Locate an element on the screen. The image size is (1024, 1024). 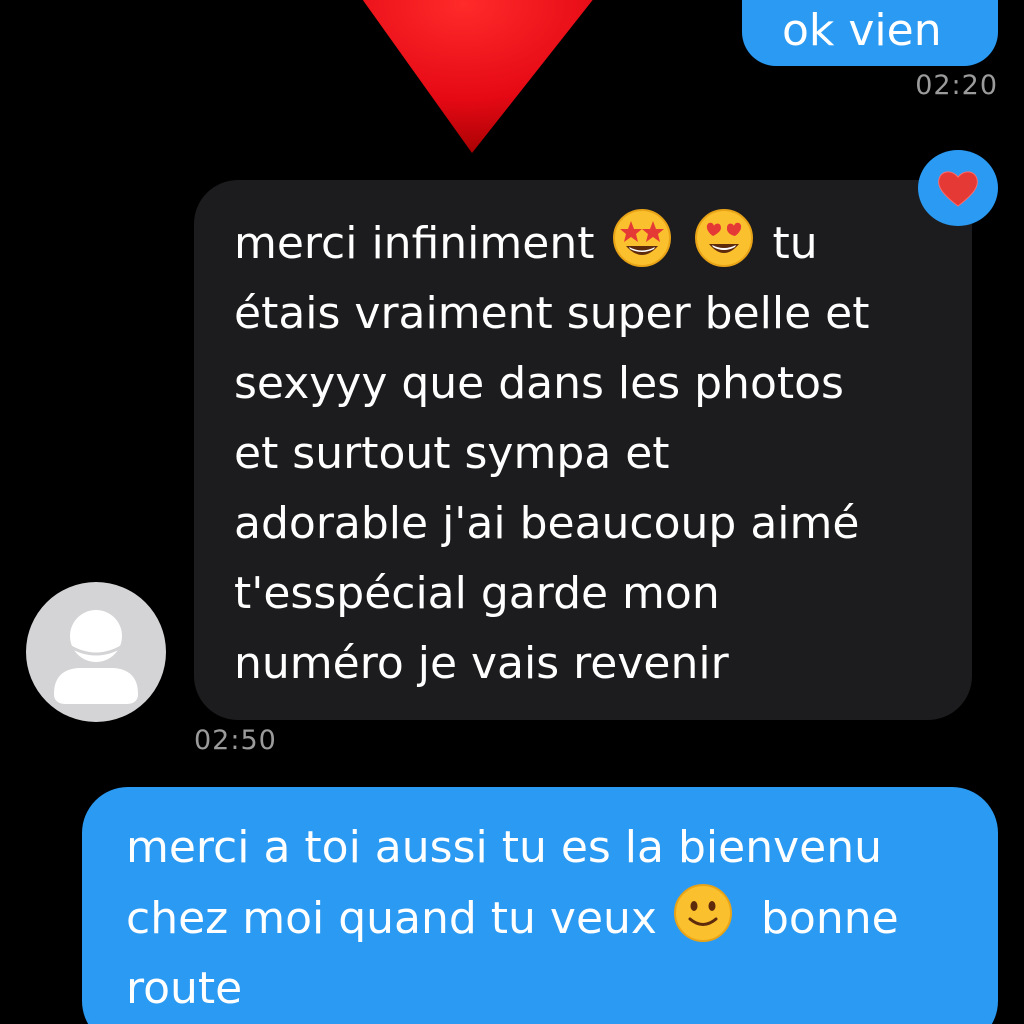
message-line: étais vraiment super belle et is located at coordinates (552, 313).